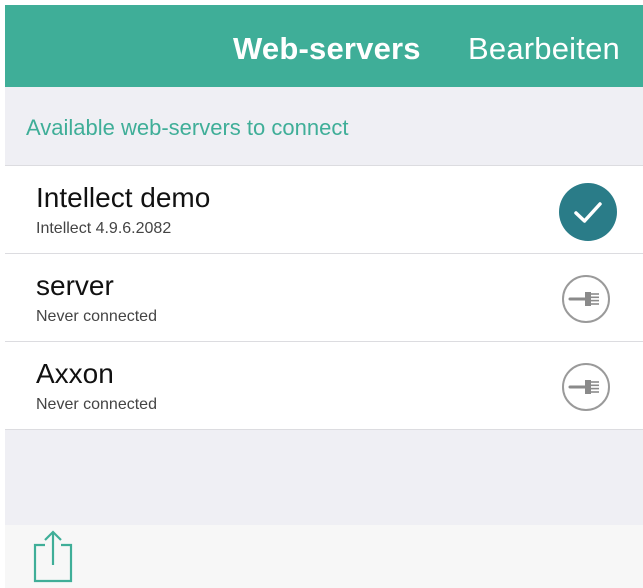  Describe the element at coordinates (104, 228) in the screenshot. I see `server-subtitle: Intellect 4.9.6.2082` at that location.